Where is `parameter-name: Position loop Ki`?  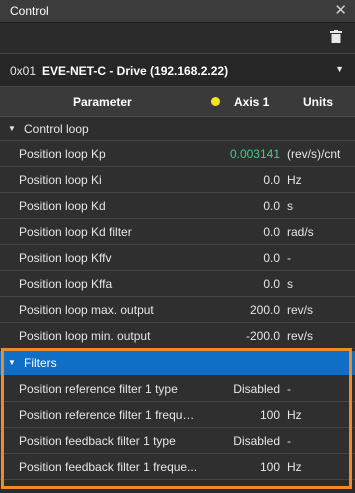
parameter-name: Position loop Ki is located at coordinates (60, 180).